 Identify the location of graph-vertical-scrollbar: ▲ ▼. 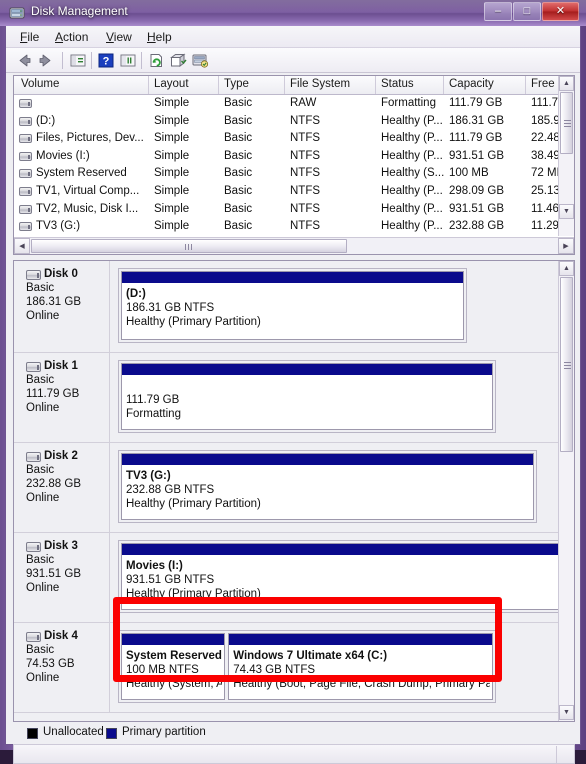
(566, 491).